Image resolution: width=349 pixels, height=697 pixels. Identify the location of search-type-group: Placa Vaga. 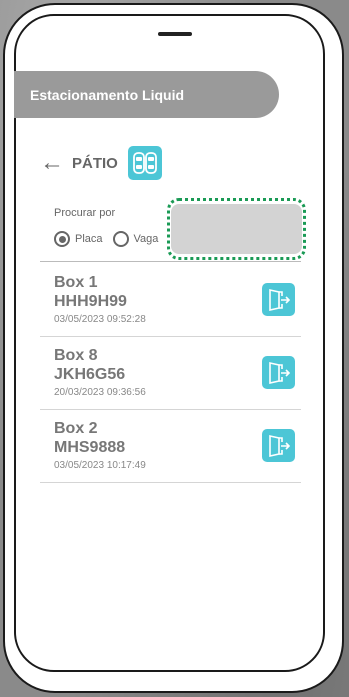
(111, 239).